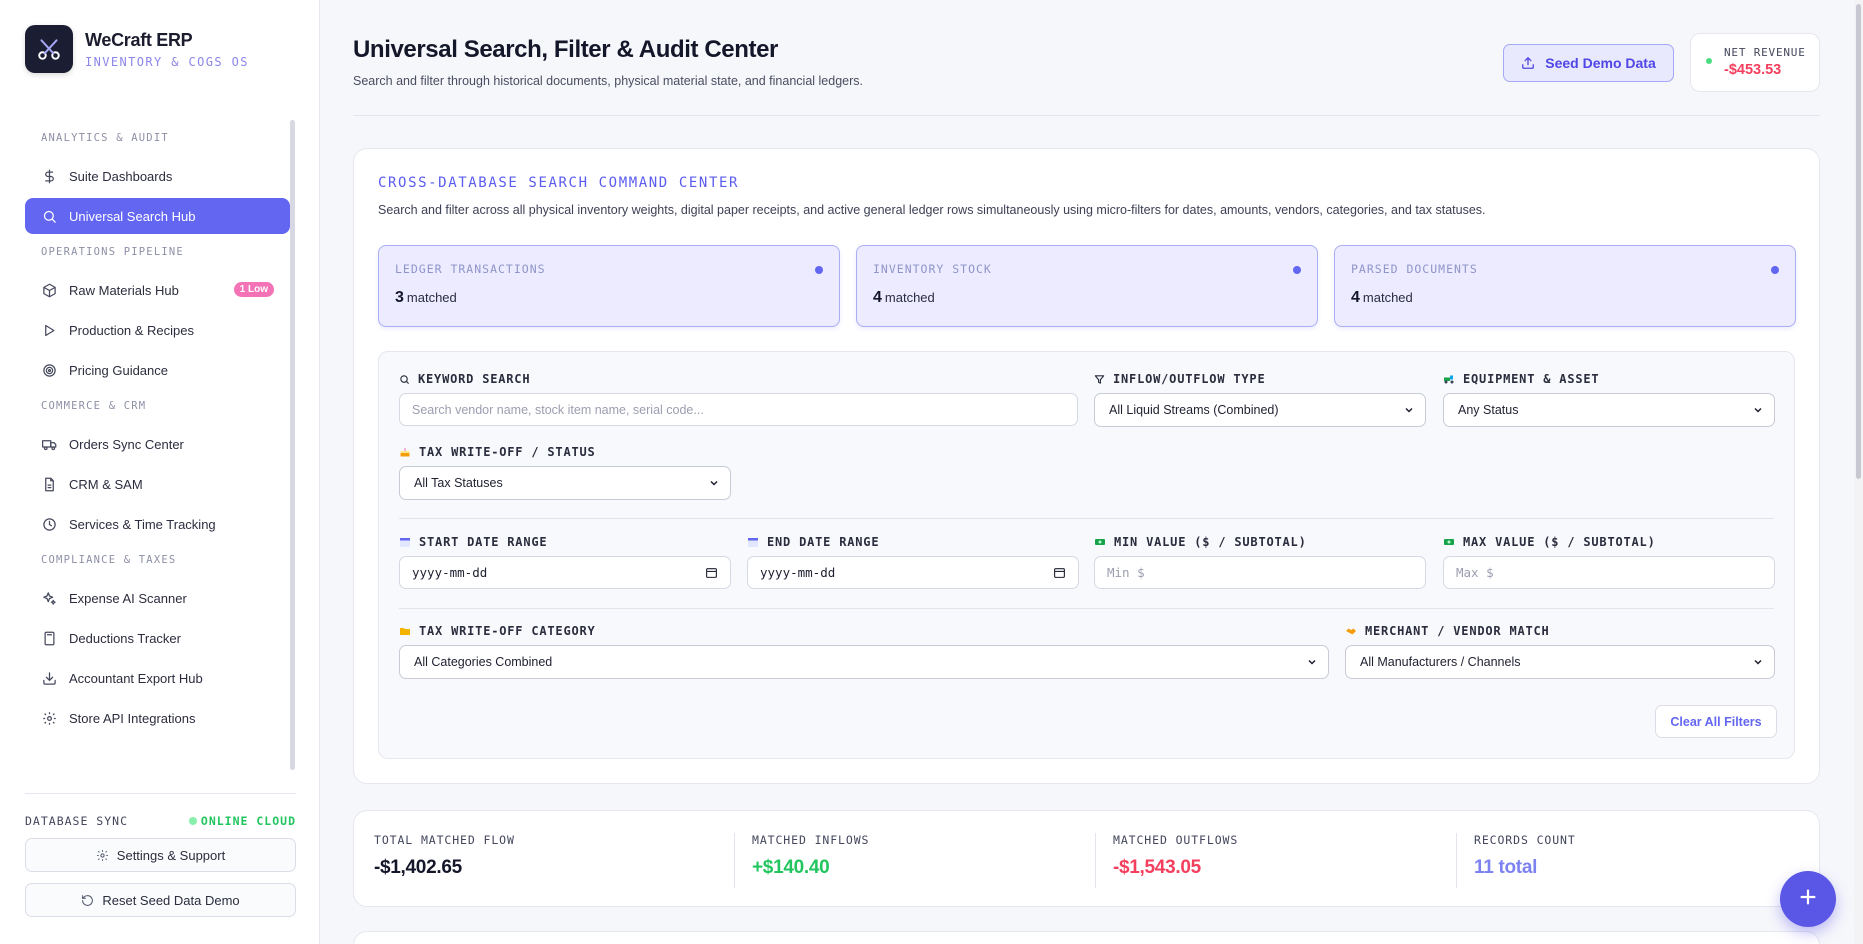  Describe the element at coordinates (109, 560) in the screenshot. I see `nav-section-title: COMPLIANCE & TAXES` at that location.